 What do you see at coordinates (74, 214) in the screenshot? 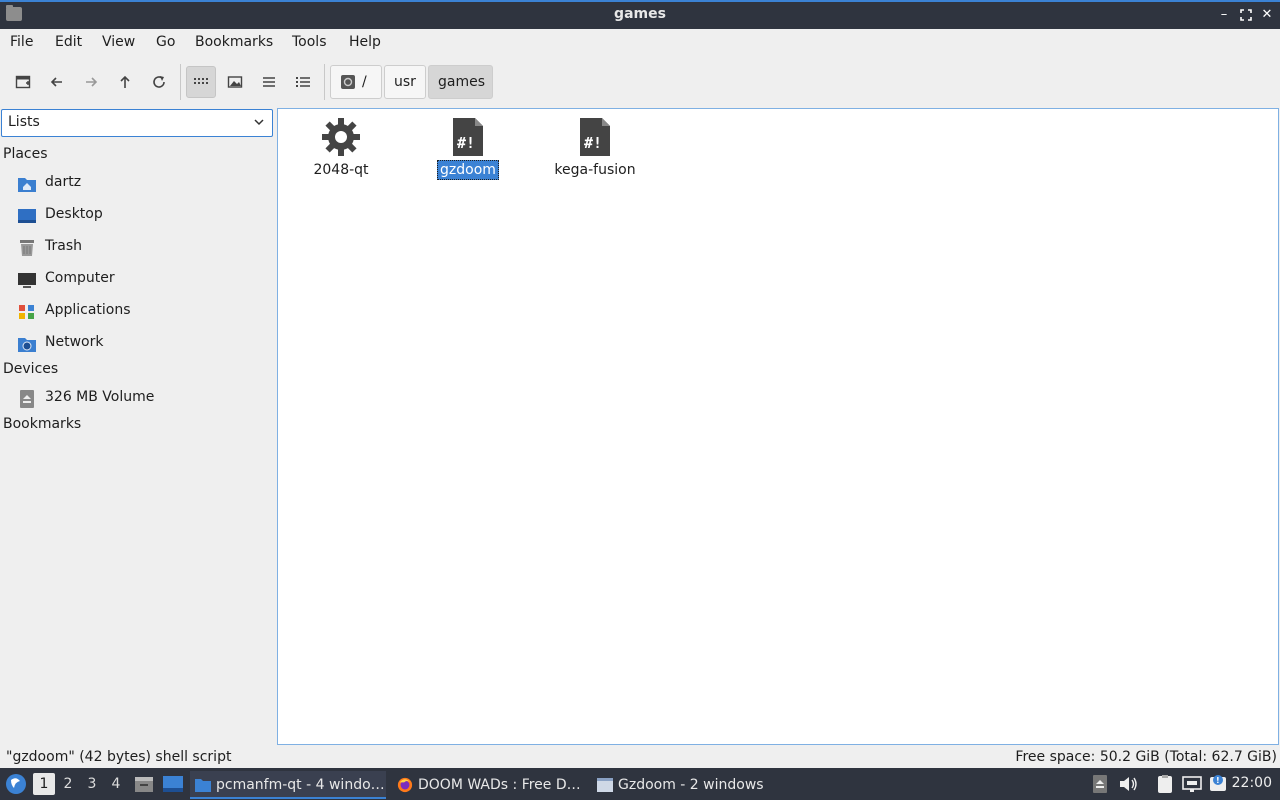
I see `sidebar-item-label: Desktop` at bounding box center [74, 214].